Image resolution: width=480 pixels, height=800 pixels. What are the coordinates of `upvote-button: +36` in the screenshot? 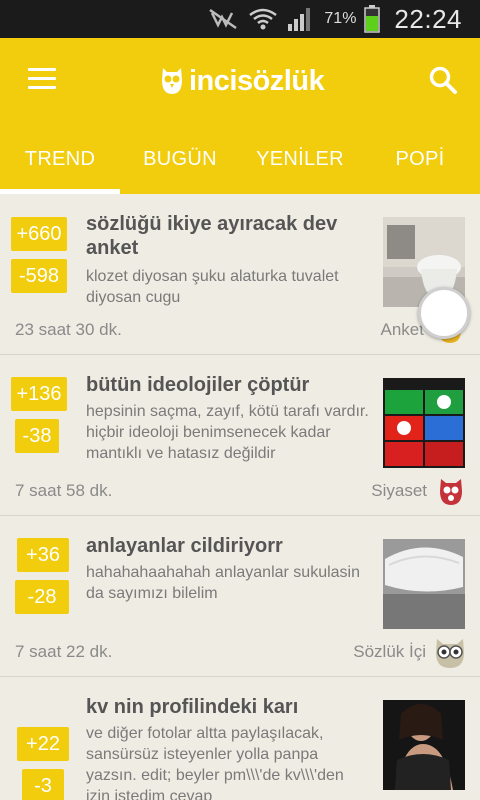 It's located at (43, 555).